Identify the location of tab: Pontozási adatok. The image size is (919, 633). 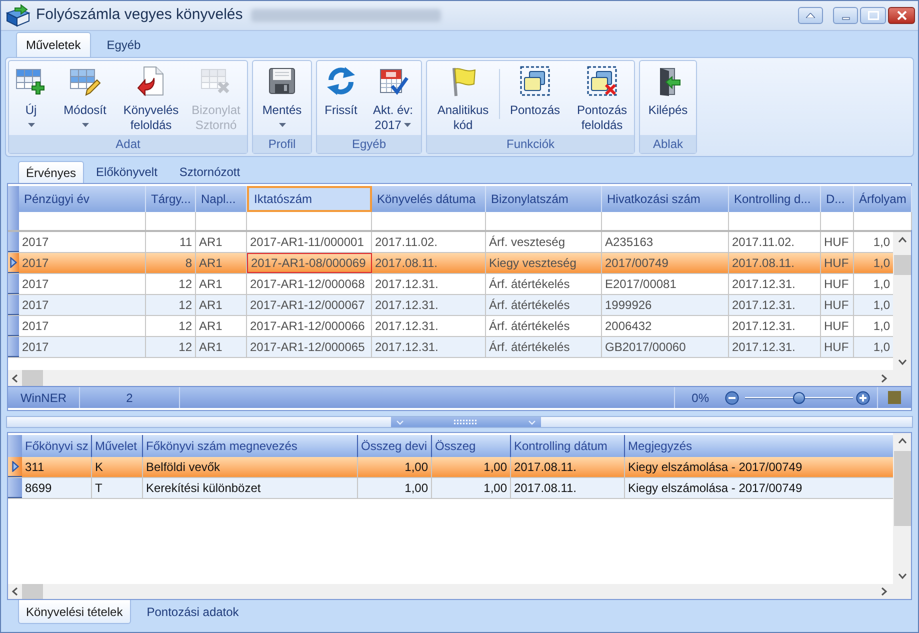
(192, 612).